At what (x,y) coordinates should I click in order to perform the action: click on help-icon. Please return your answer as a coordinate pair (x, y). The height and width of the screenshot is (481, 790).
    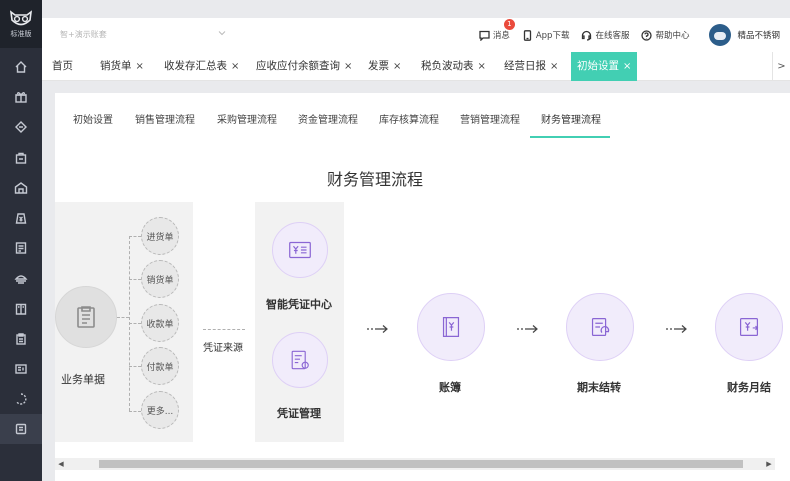
    Looking at the image, I should click on (647, 35).